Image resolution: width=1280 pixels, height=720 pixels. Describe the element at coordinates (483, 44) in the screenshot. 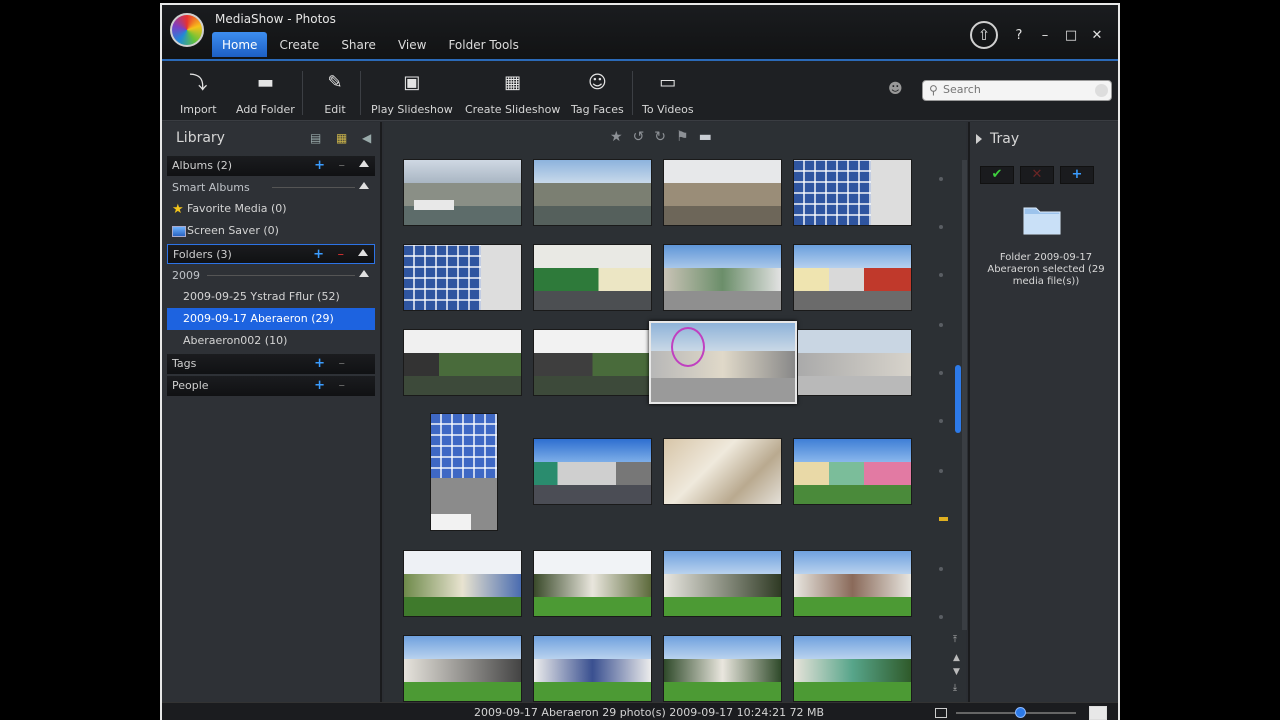

I see `menu-folder-tools: Folder Tools` at that location.